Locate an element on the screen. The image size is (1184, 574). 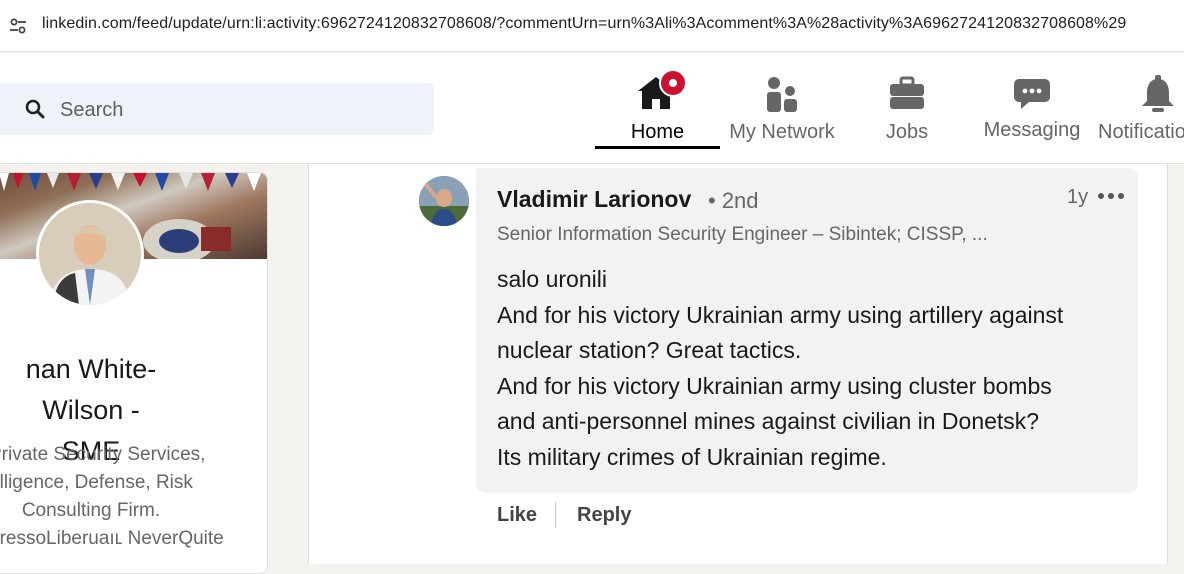
nav-my-network: My Network is located at coordinates (782, 112).